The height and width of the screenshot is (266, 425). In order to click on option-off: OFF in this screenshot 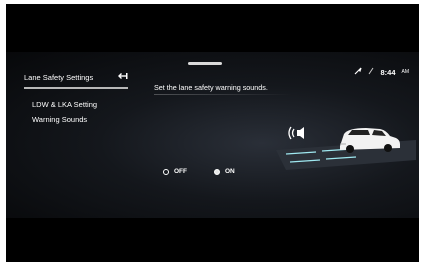, I will do `click(175, 171)`.